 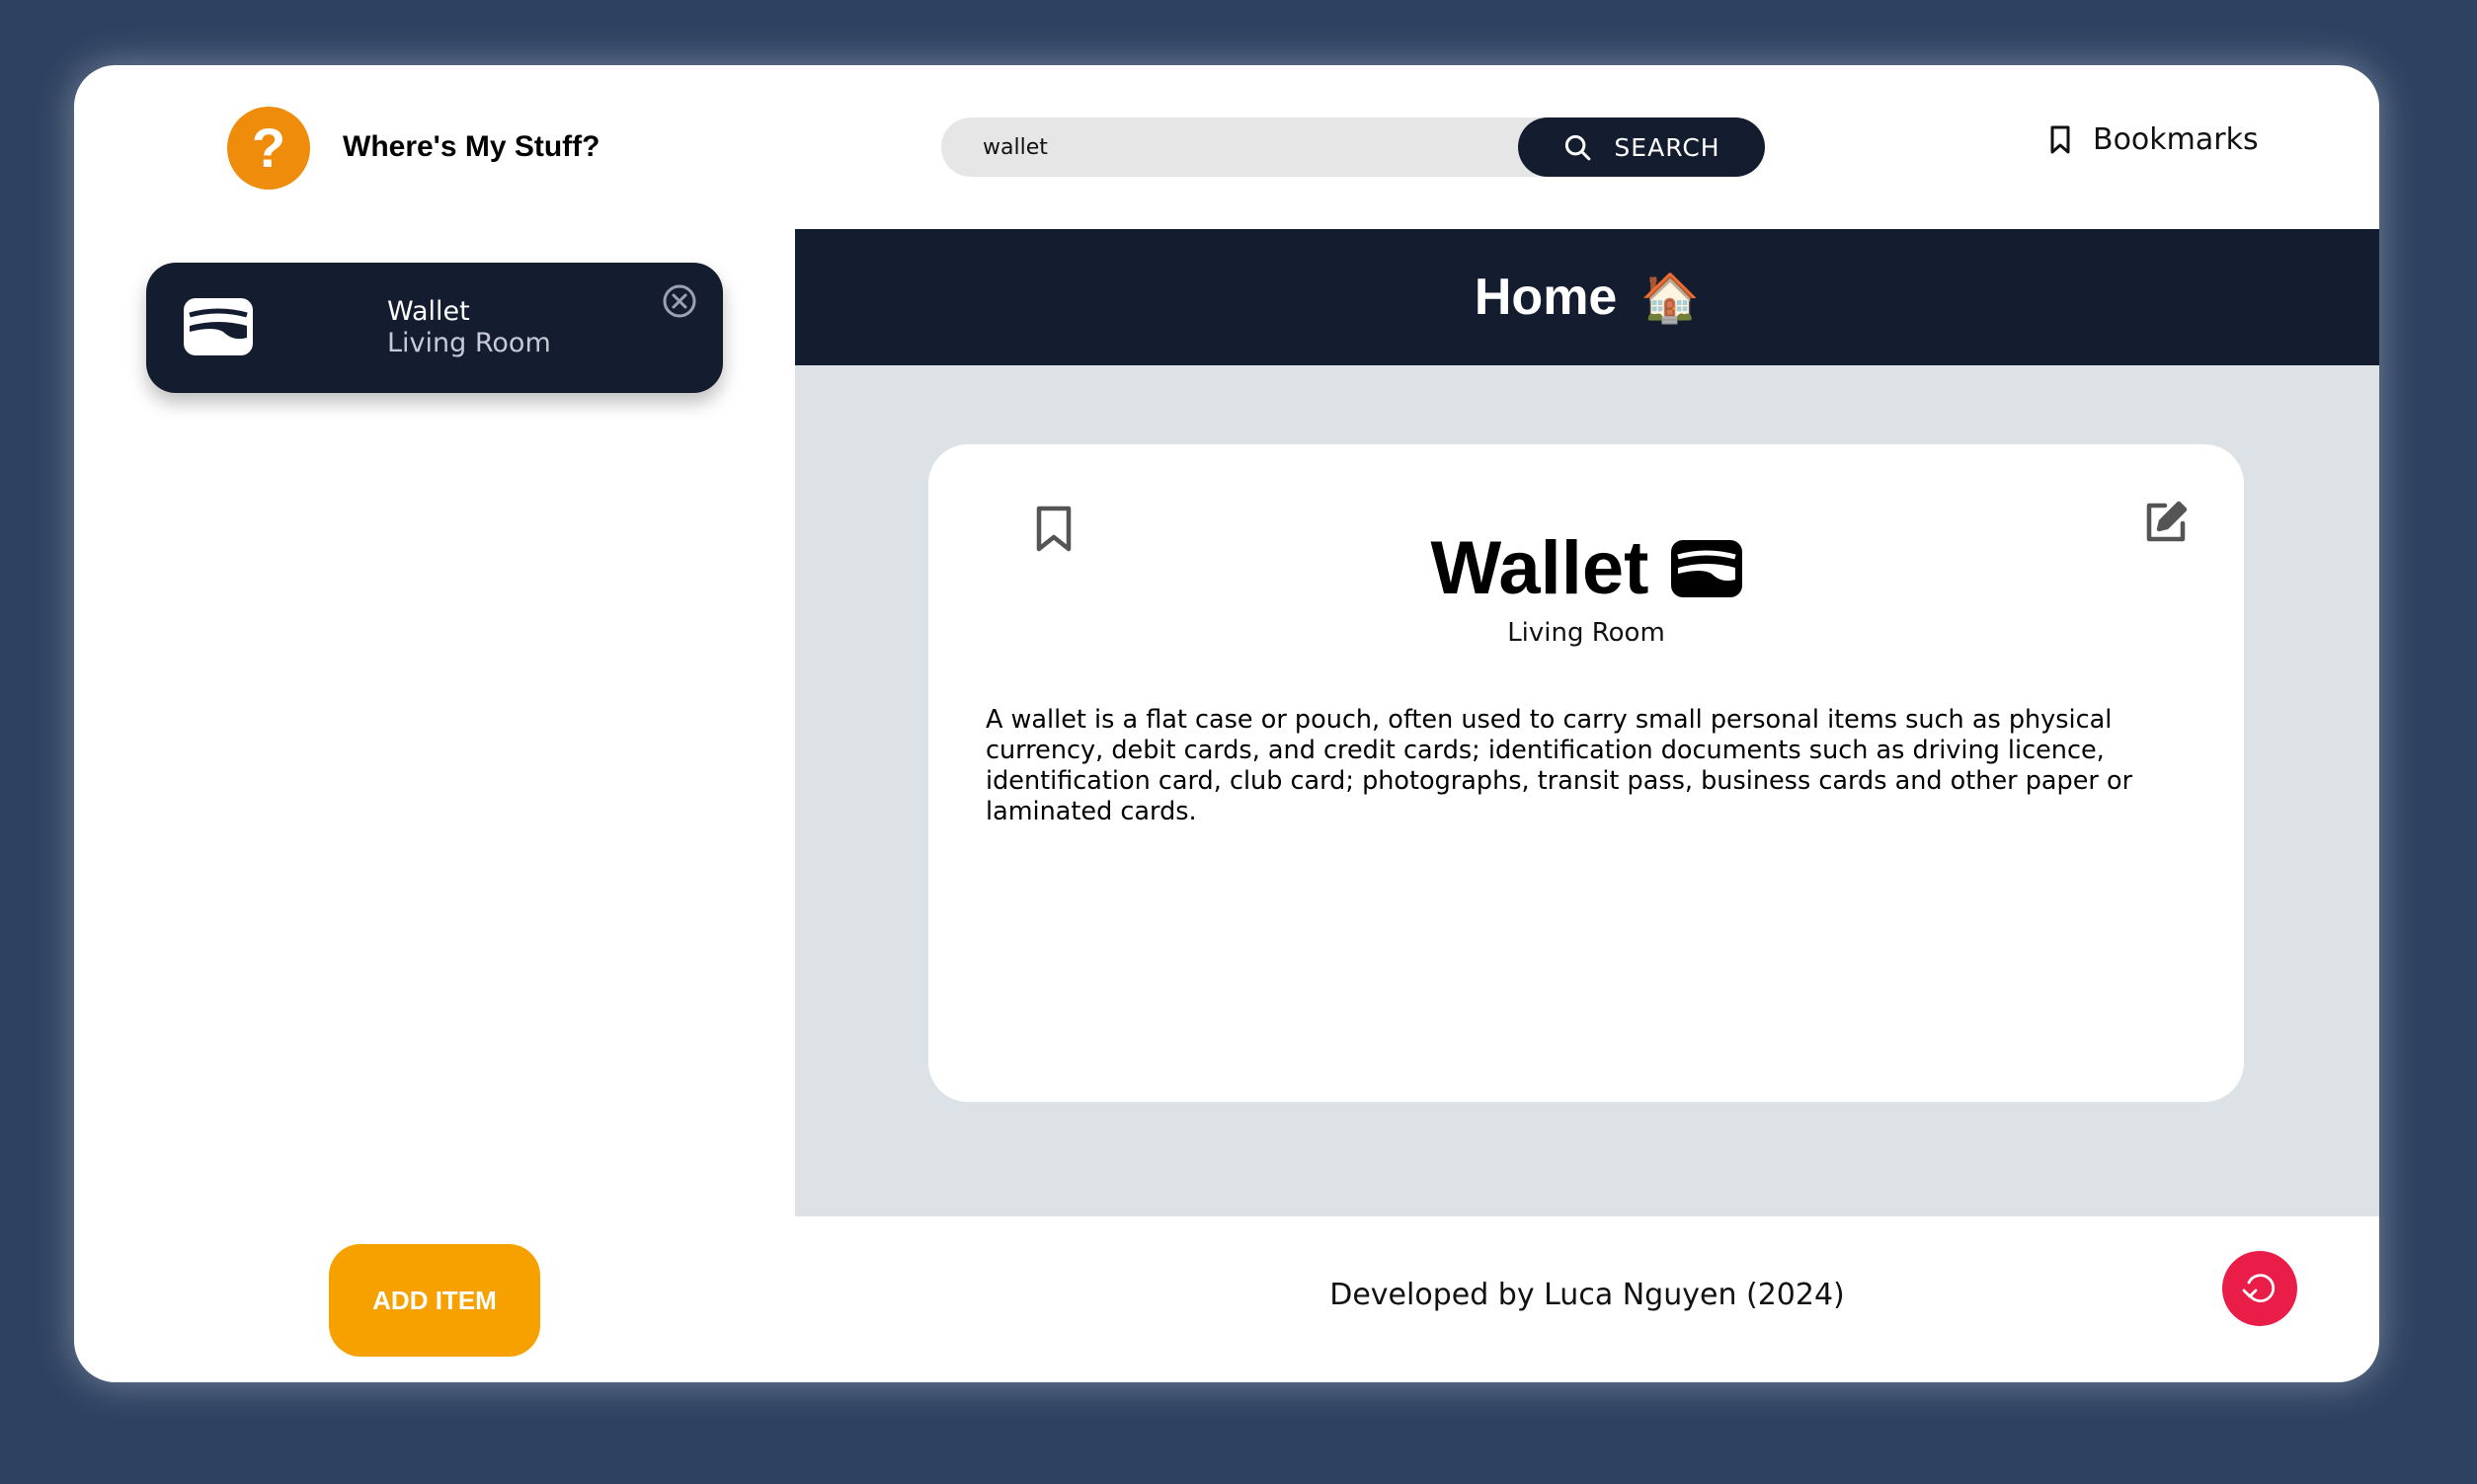 I want to click on bookmark-icon, so click(x=2060, y=139).